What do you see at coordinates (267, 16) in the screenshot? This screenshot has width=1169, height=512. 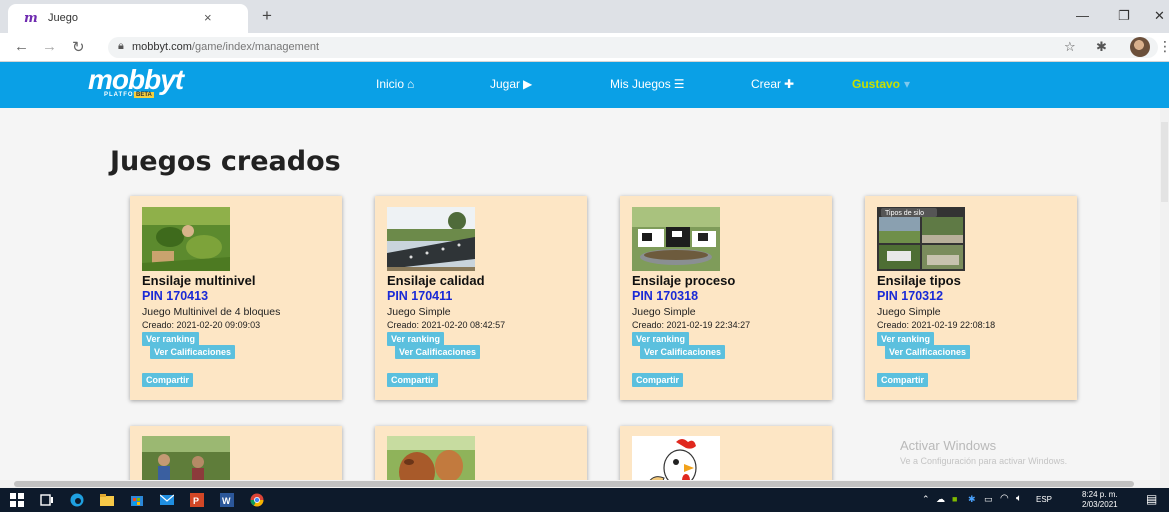 I see `new-tab-icon: +` at bounding box center [267, 16].